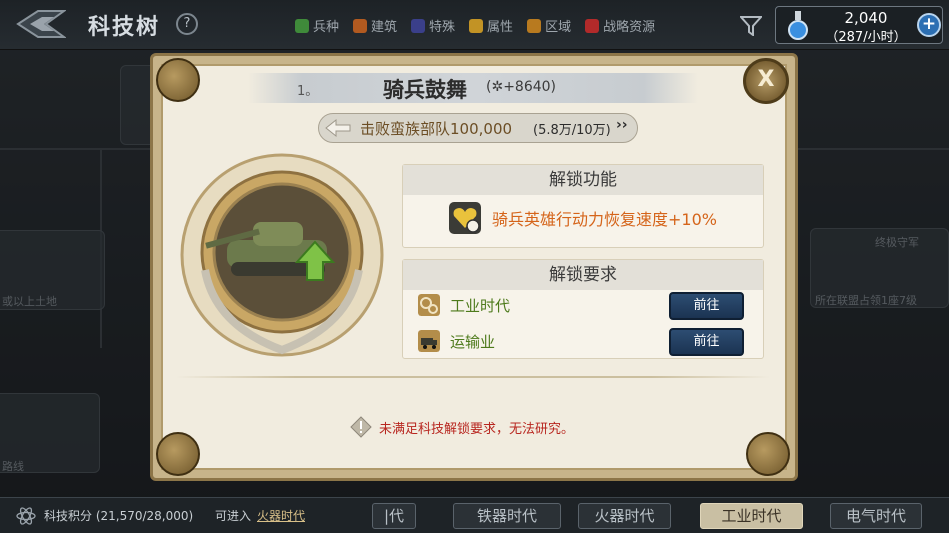  I want to click on unlock-function-row: 骑兵英雄行动力恢复速度+10%, so click(582, 218).